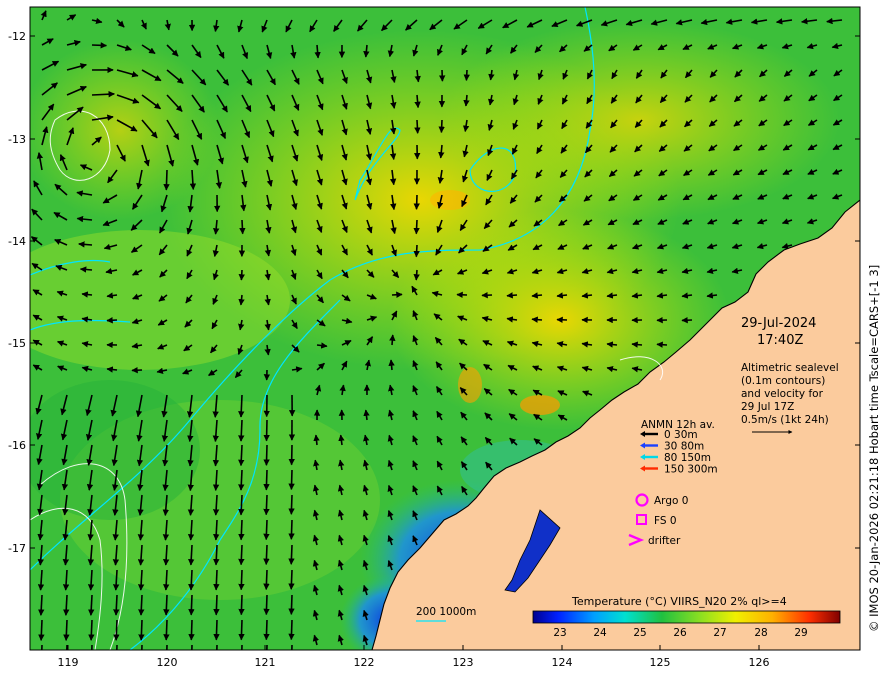 This screenshot has height=680, width=880. Describe the element at coordinates (671, 501) in the screenshot. I see `argo-label: Argo 0` at that location.